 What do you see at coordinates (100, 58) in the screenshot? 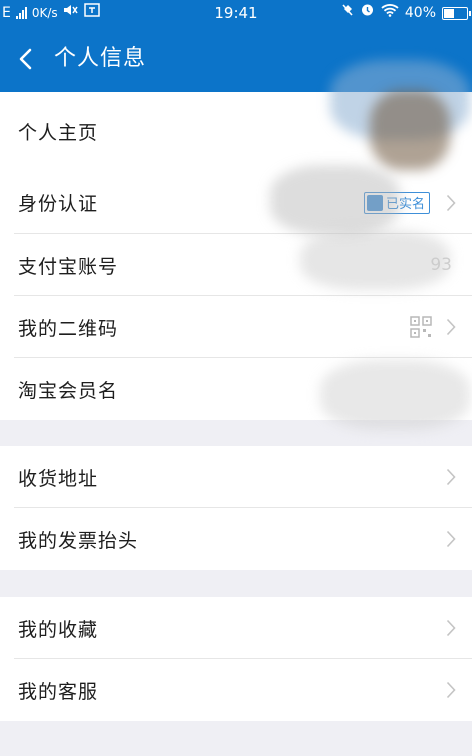
I see `page-title: 个人信息` at bounding box center [100, 58].